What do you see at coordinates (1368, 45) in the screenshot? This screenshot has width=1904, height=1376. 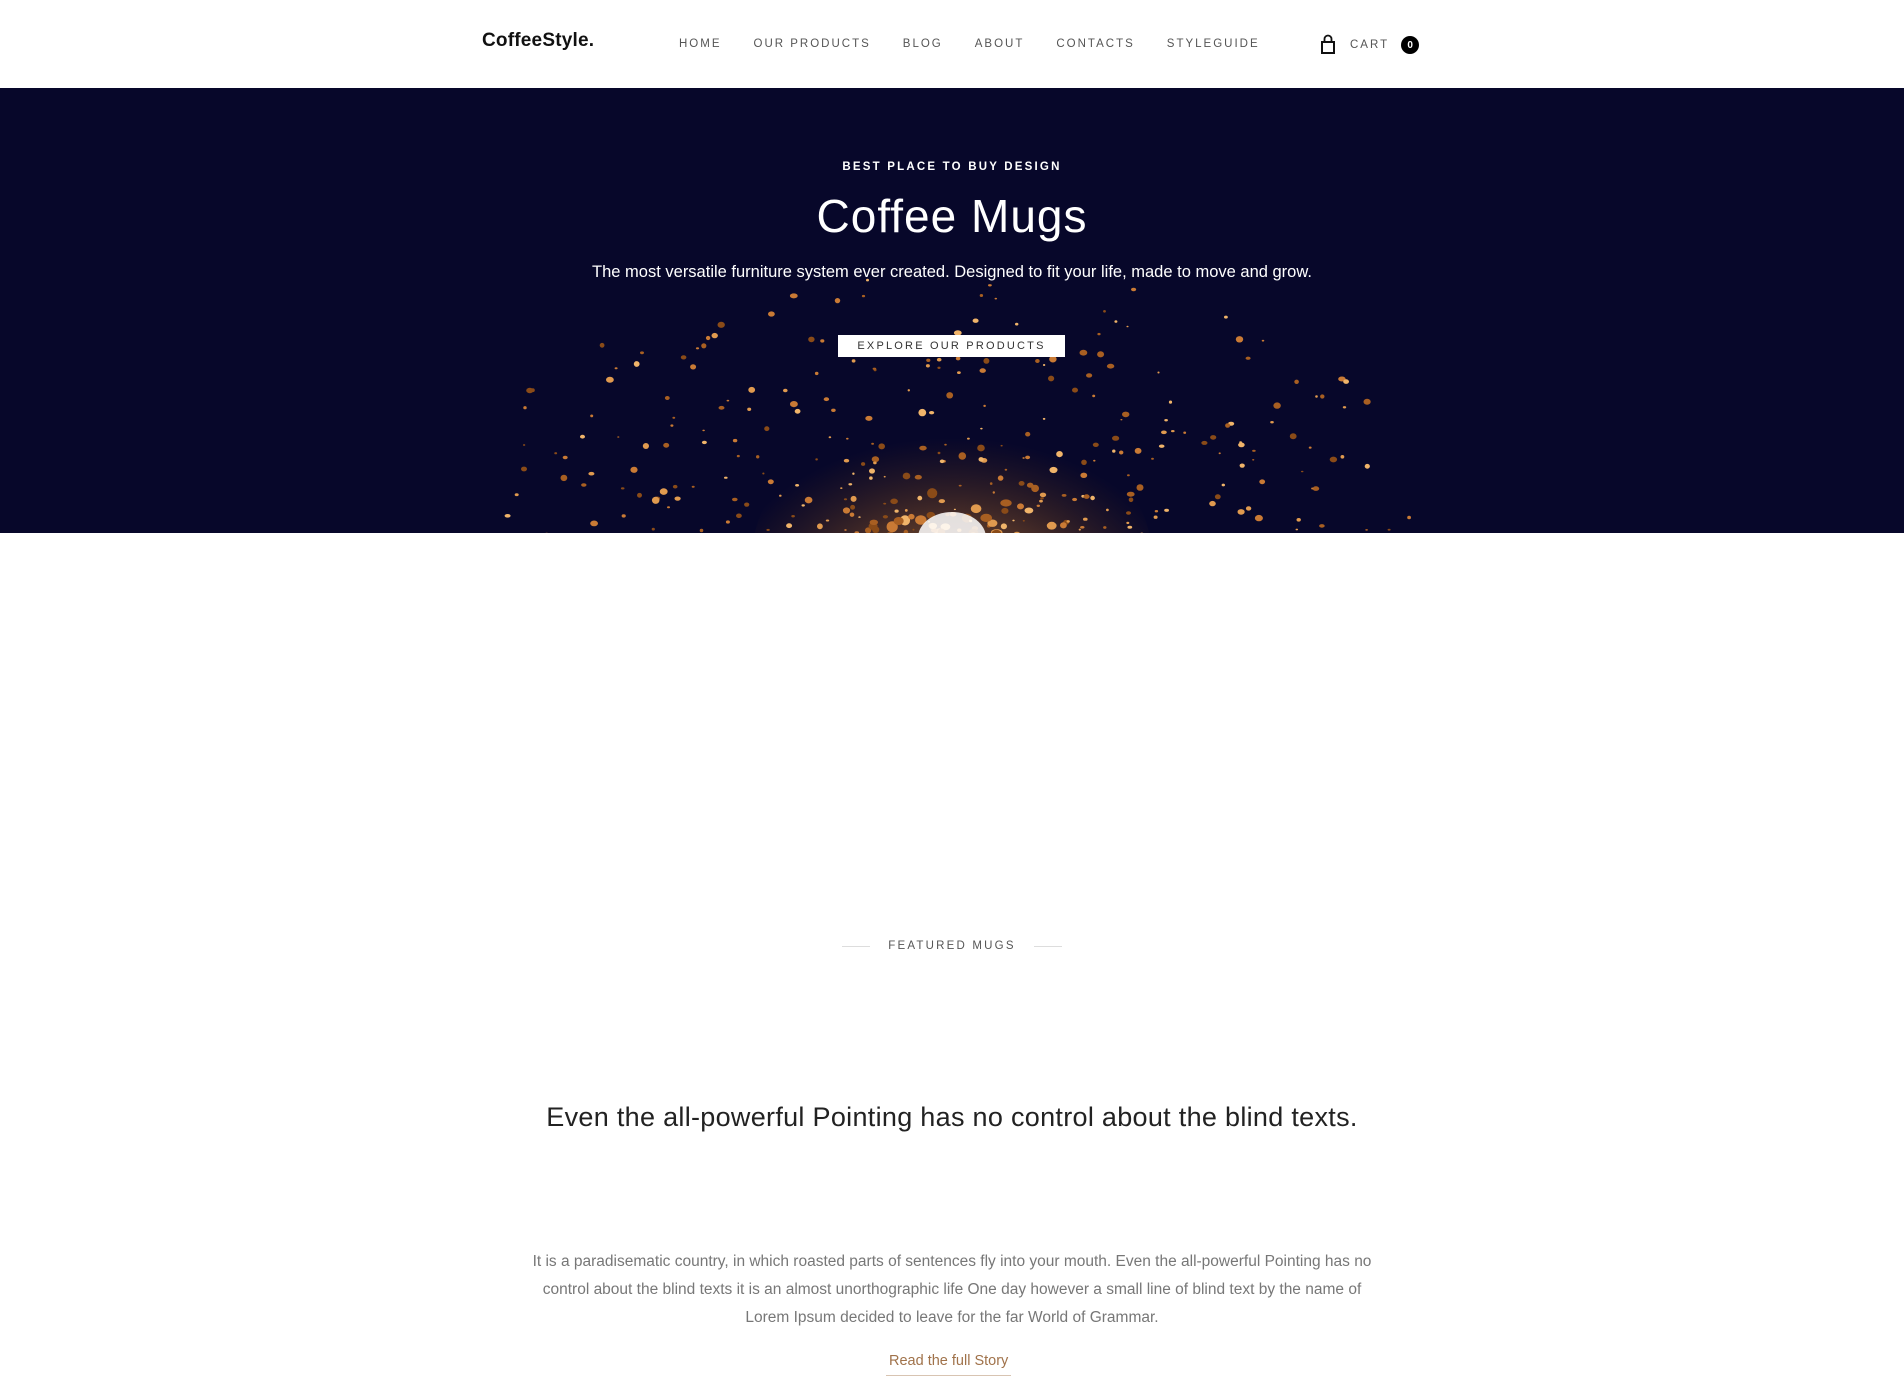 I see `cart-button: CART 0` at bounding box center [1368, 45].